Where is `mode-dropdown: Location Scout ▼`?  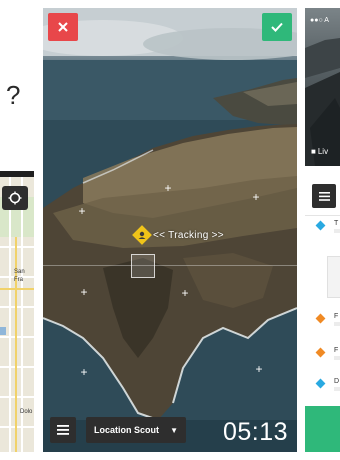
mode-dropdown: Location Scout ▼ is located at coordinates (136, 430).